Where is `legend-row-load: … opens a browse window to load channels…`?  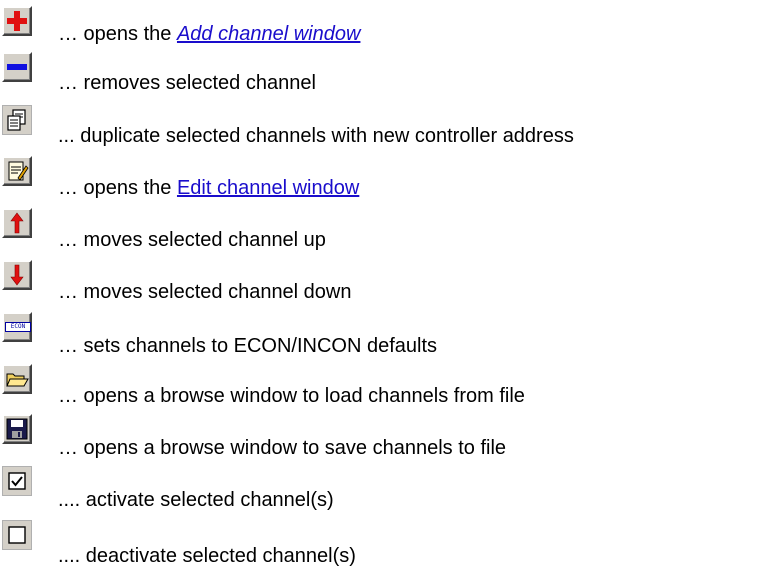 legend-row-load: … opens a browse window to load channels… is located at coordinates (379, 390).